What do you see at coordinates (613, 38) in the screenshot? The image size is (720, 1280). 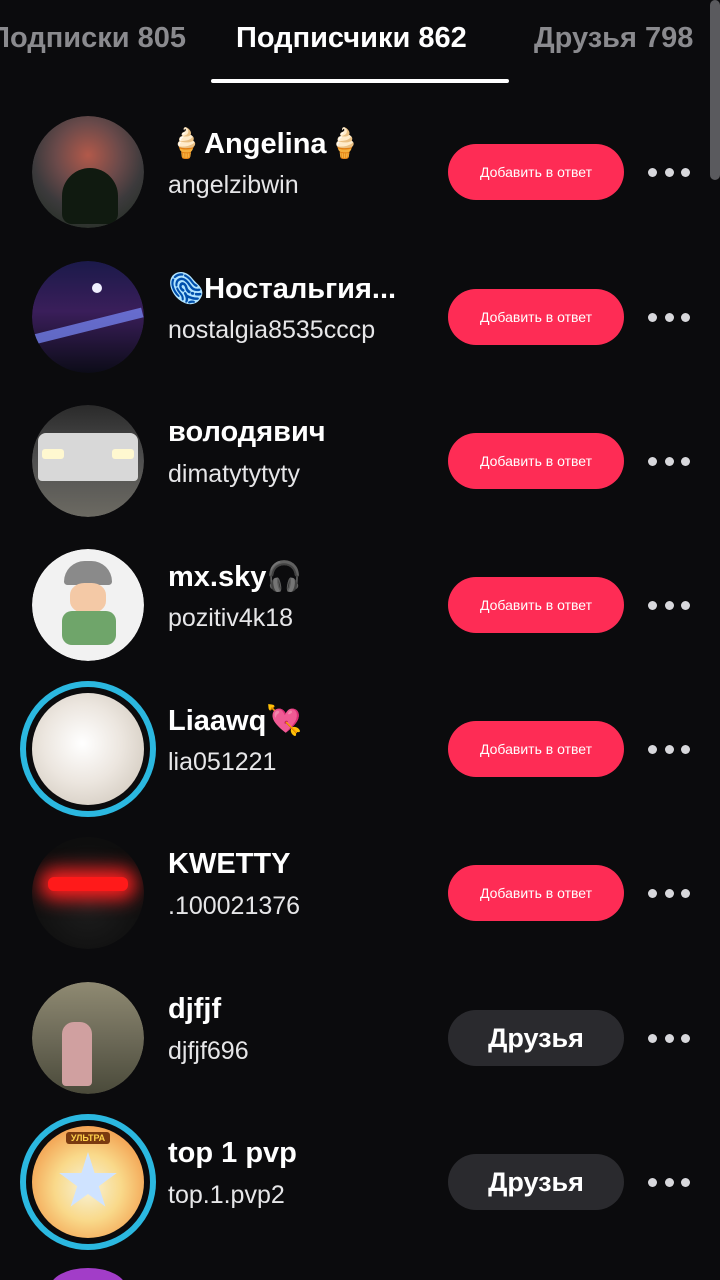 I see `tab-friends: Друзья 798` at bounding box center [613, 38].